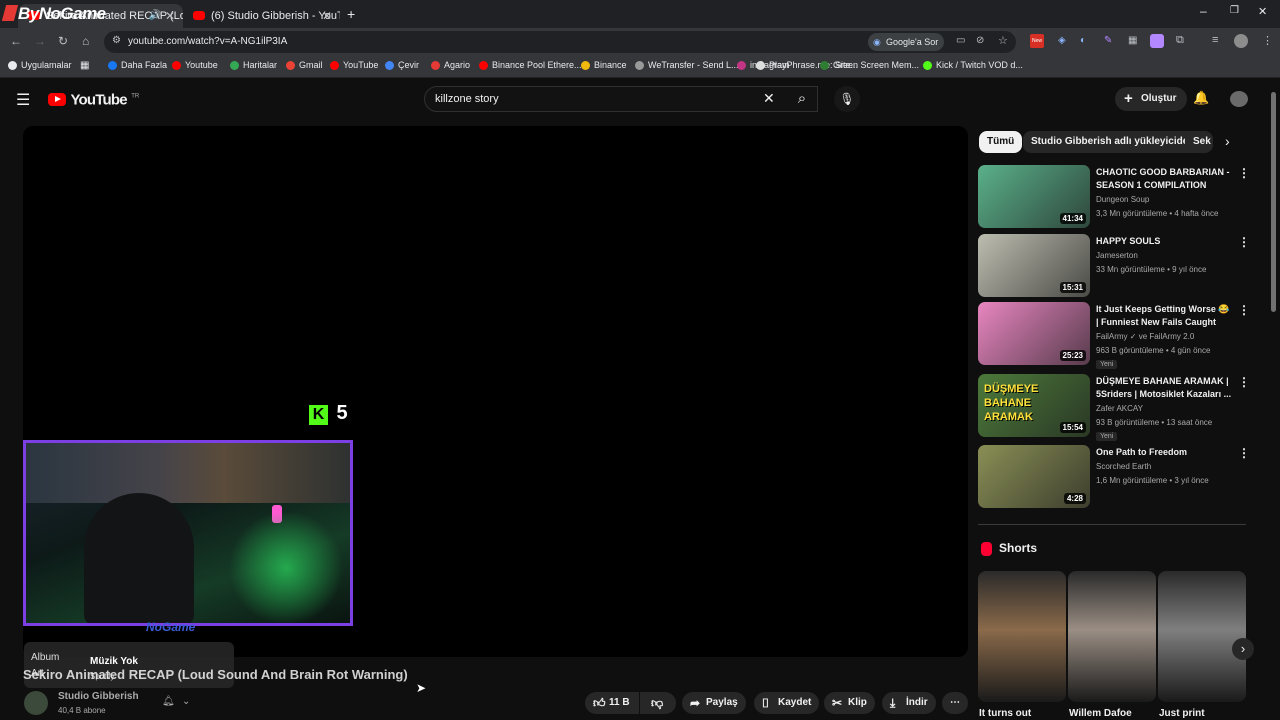  Describe the element at coordinates (186, 701) in the screenshot. I see `chevron-down-icon: ⌄` at that location.